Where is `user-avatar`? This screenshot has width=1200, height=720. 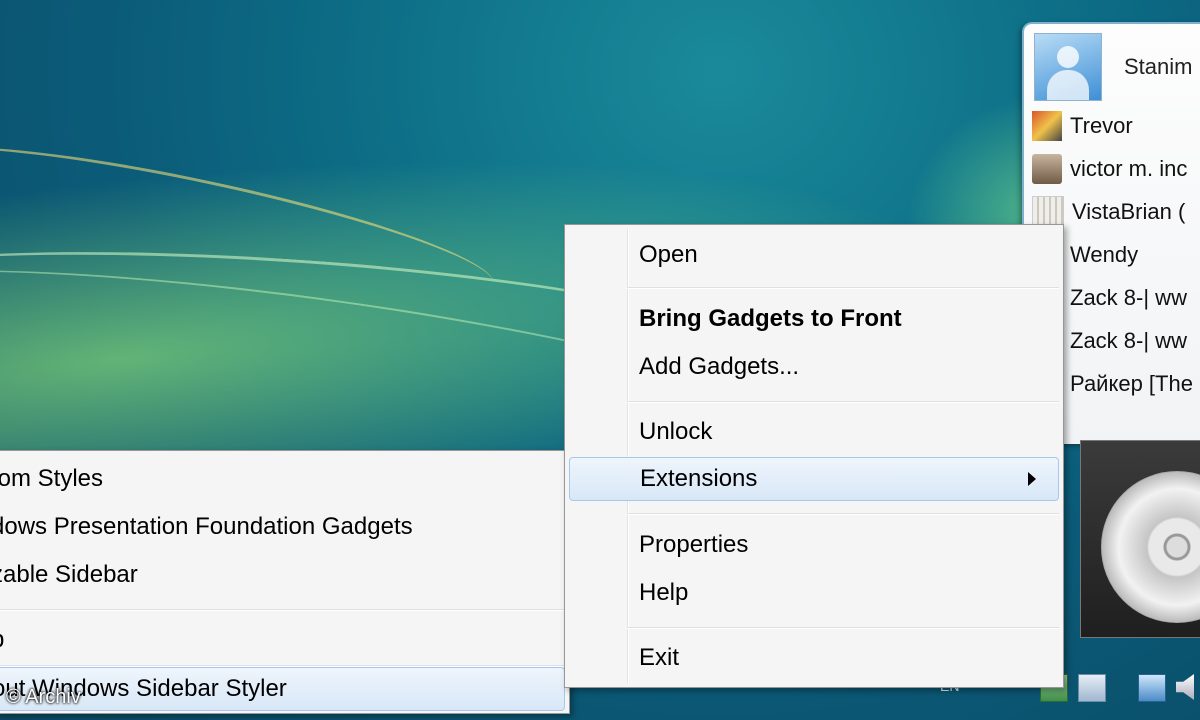
user-avatar is located at coordinates (1068, 67).